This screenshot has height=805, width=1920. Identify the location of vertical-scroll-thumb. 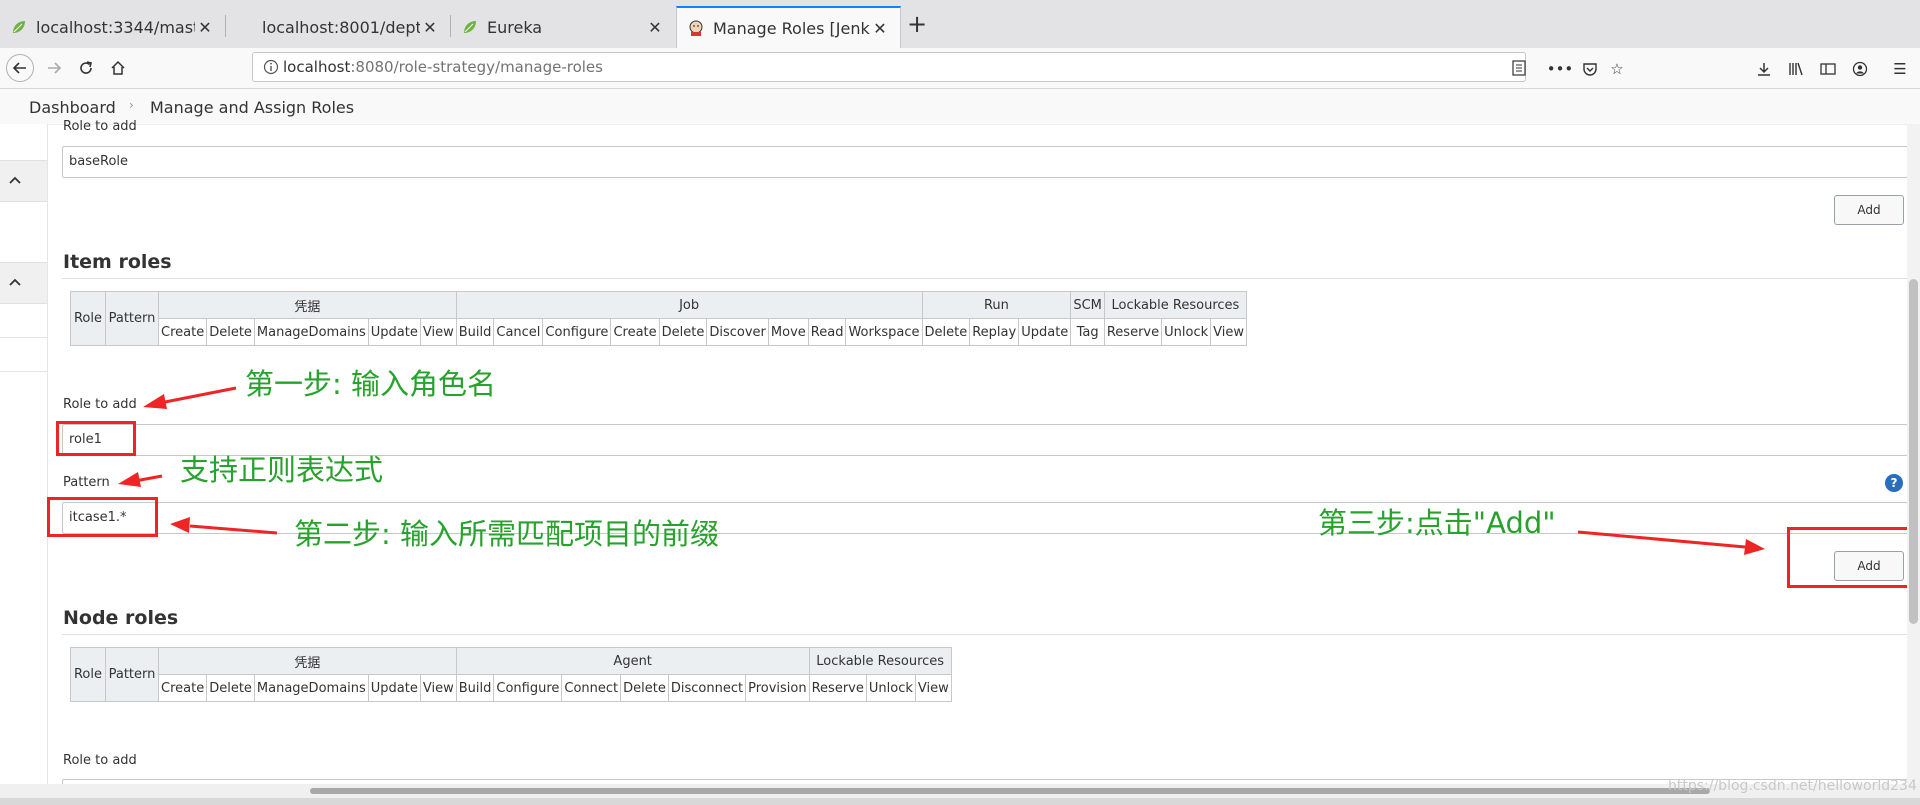
(1913, 451).